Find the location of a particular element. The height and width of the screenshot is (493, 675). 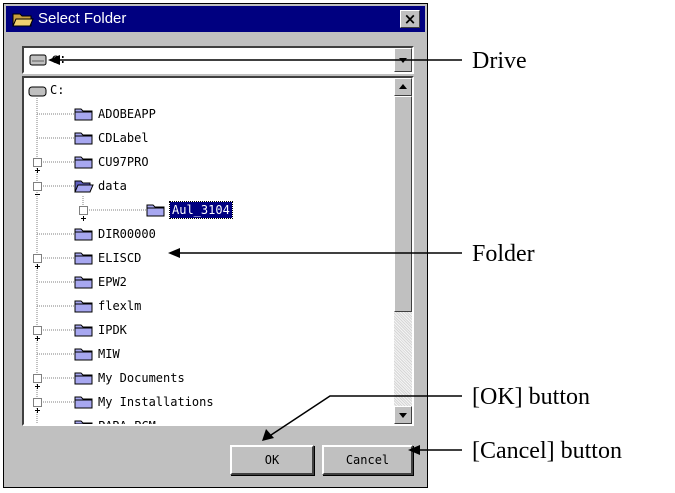

drive-callout: Drive is located at coordinates (499, 61).